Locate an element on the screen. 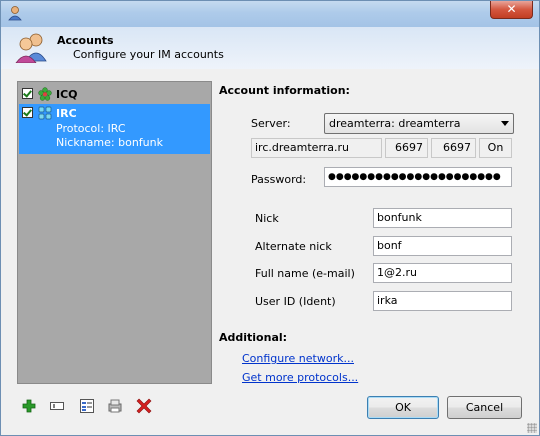 The width and height of the screenshot is (540, 436). title-bar: ✕ is located at coordinates (270, 14).